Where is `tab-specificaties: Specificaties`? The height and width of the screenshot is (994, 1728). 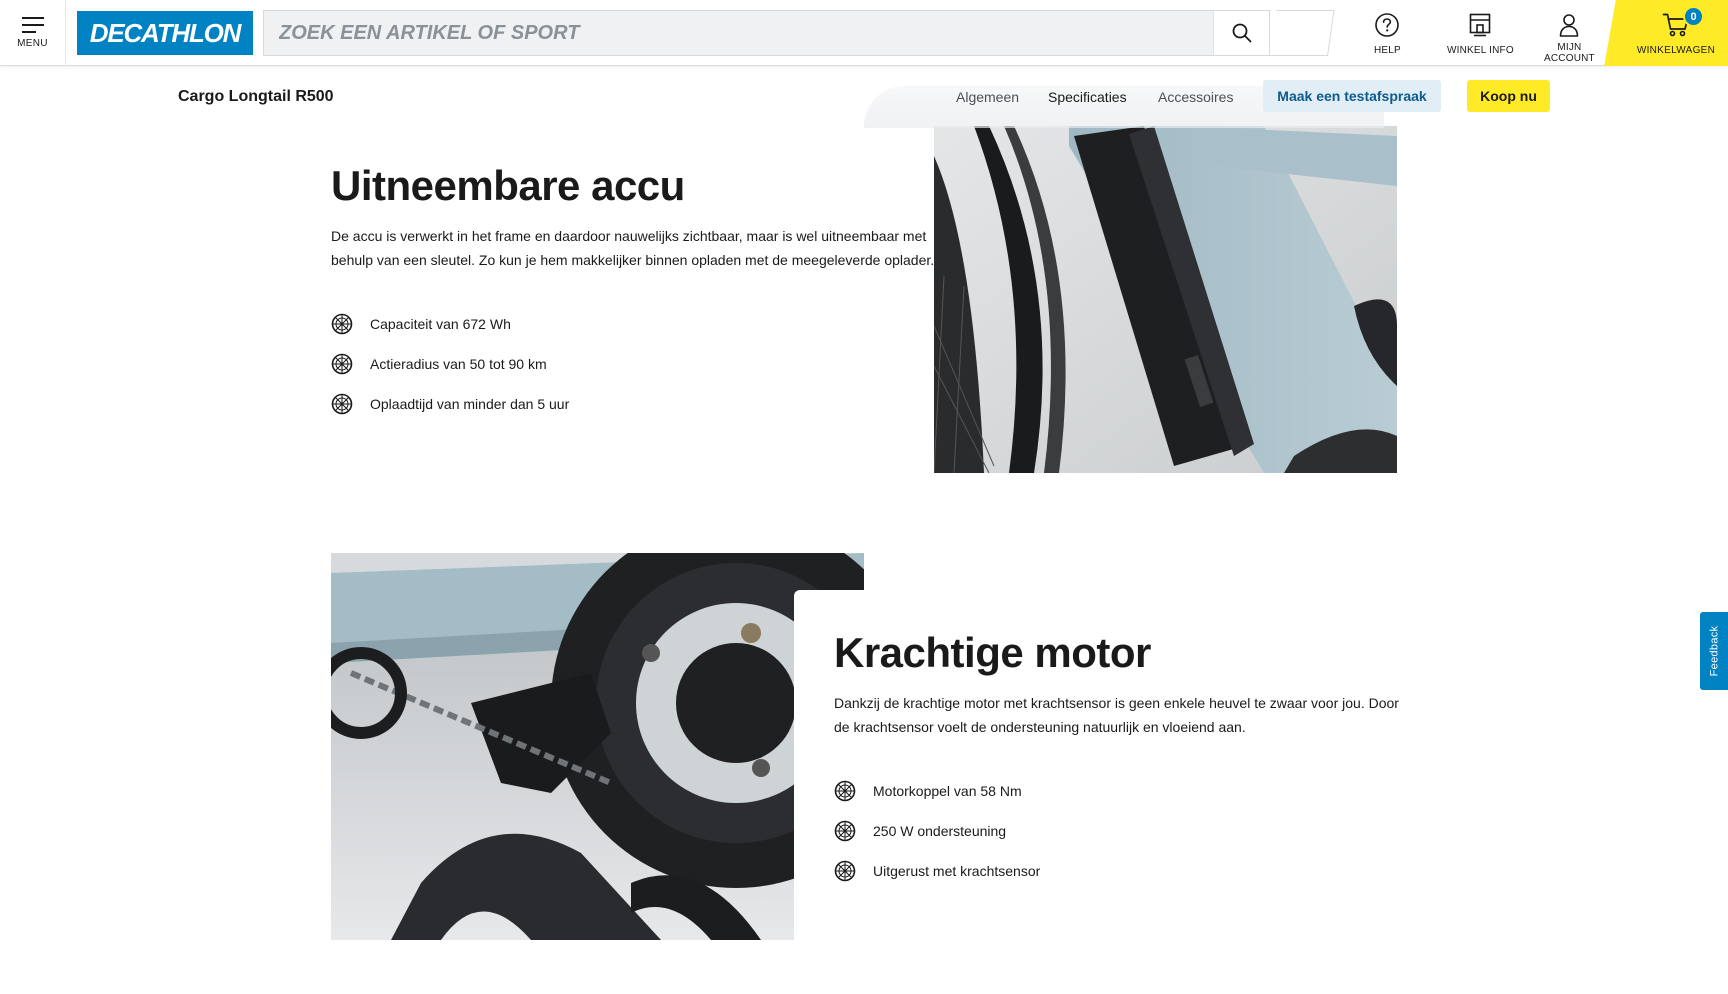
tab-specificaties: Specificaties is located at coordinates (1087, 97).